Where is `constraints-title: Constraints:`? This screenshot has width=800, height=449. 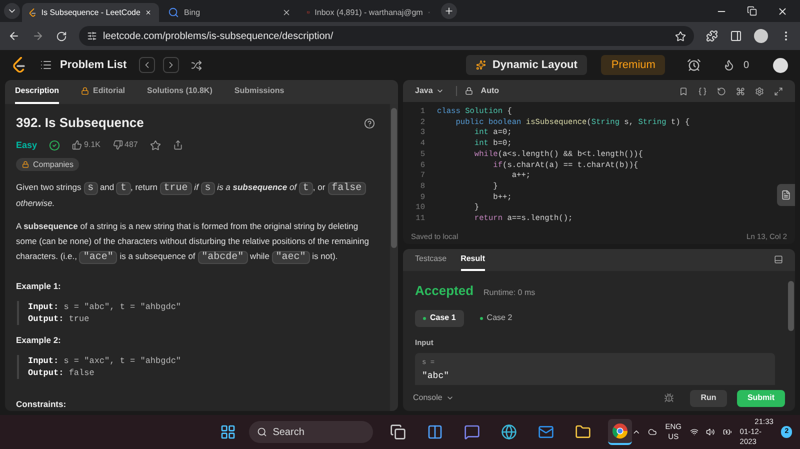
constraints-title: Constraints: is located at coordinates (42, 404).